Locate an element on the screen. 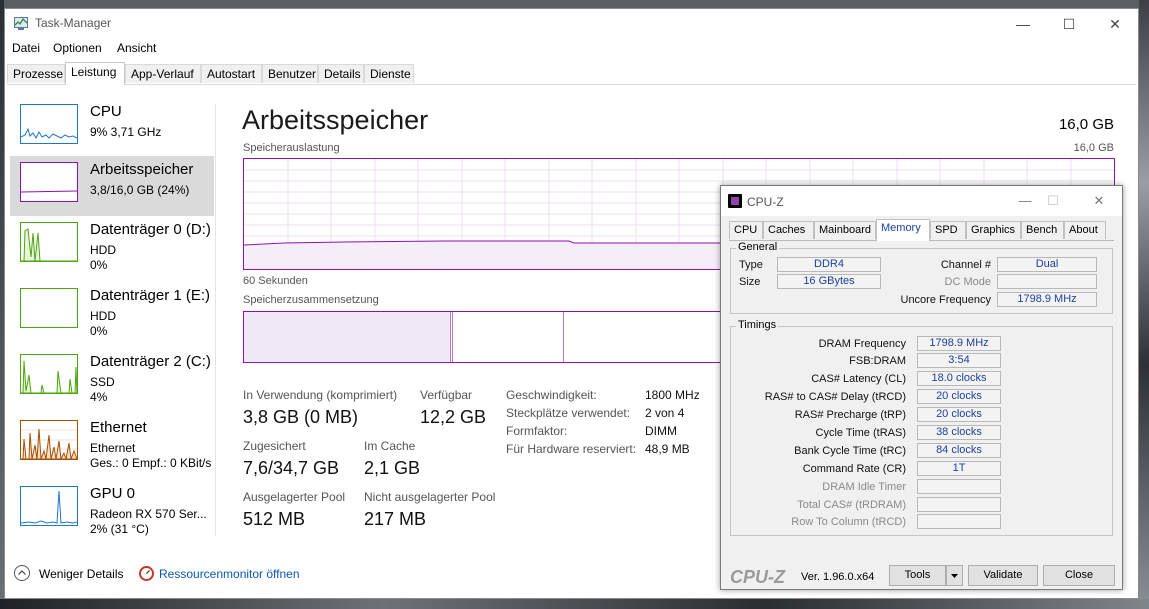 This screenshot has height=609, width=1149. cpuz-type-value: DDR4 is located at coordinates (829, 264).